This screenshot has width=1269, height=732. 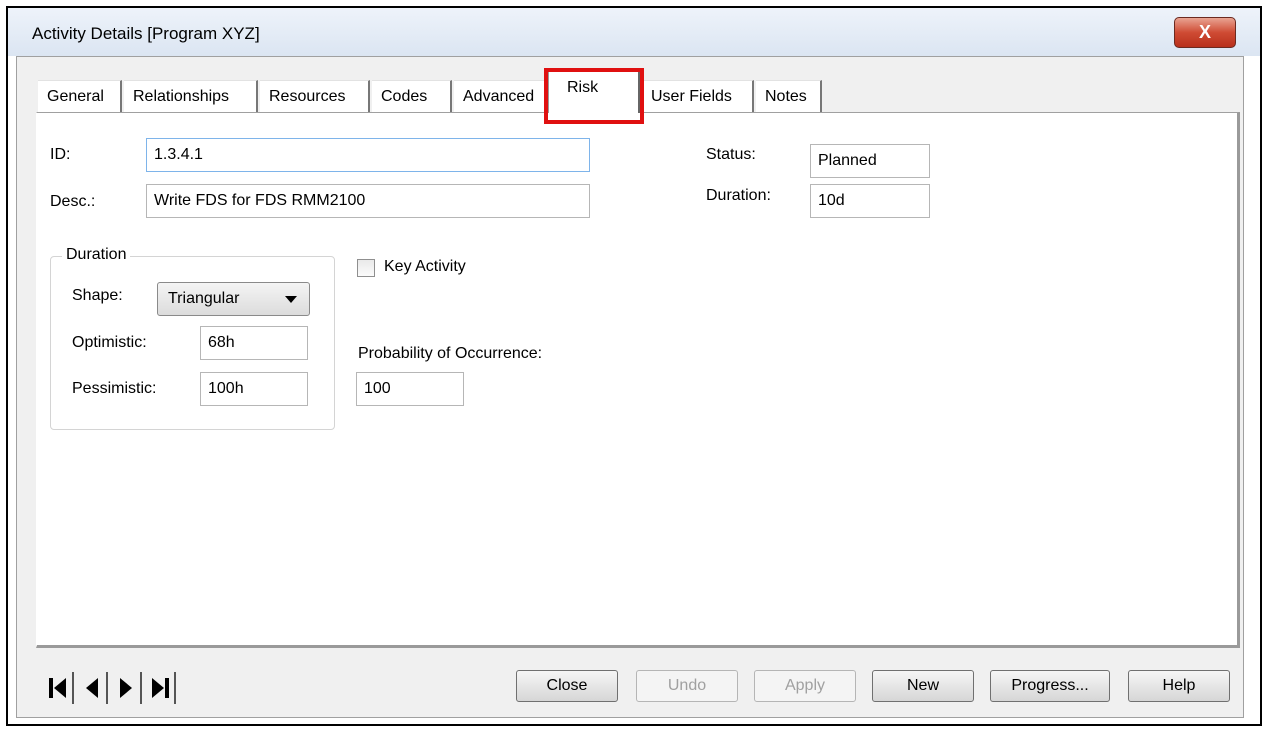 What do you see at coordinates (73, 201) in the screenshot?
I see `desc-label: Desc.:` at bounding box center [73, 201].